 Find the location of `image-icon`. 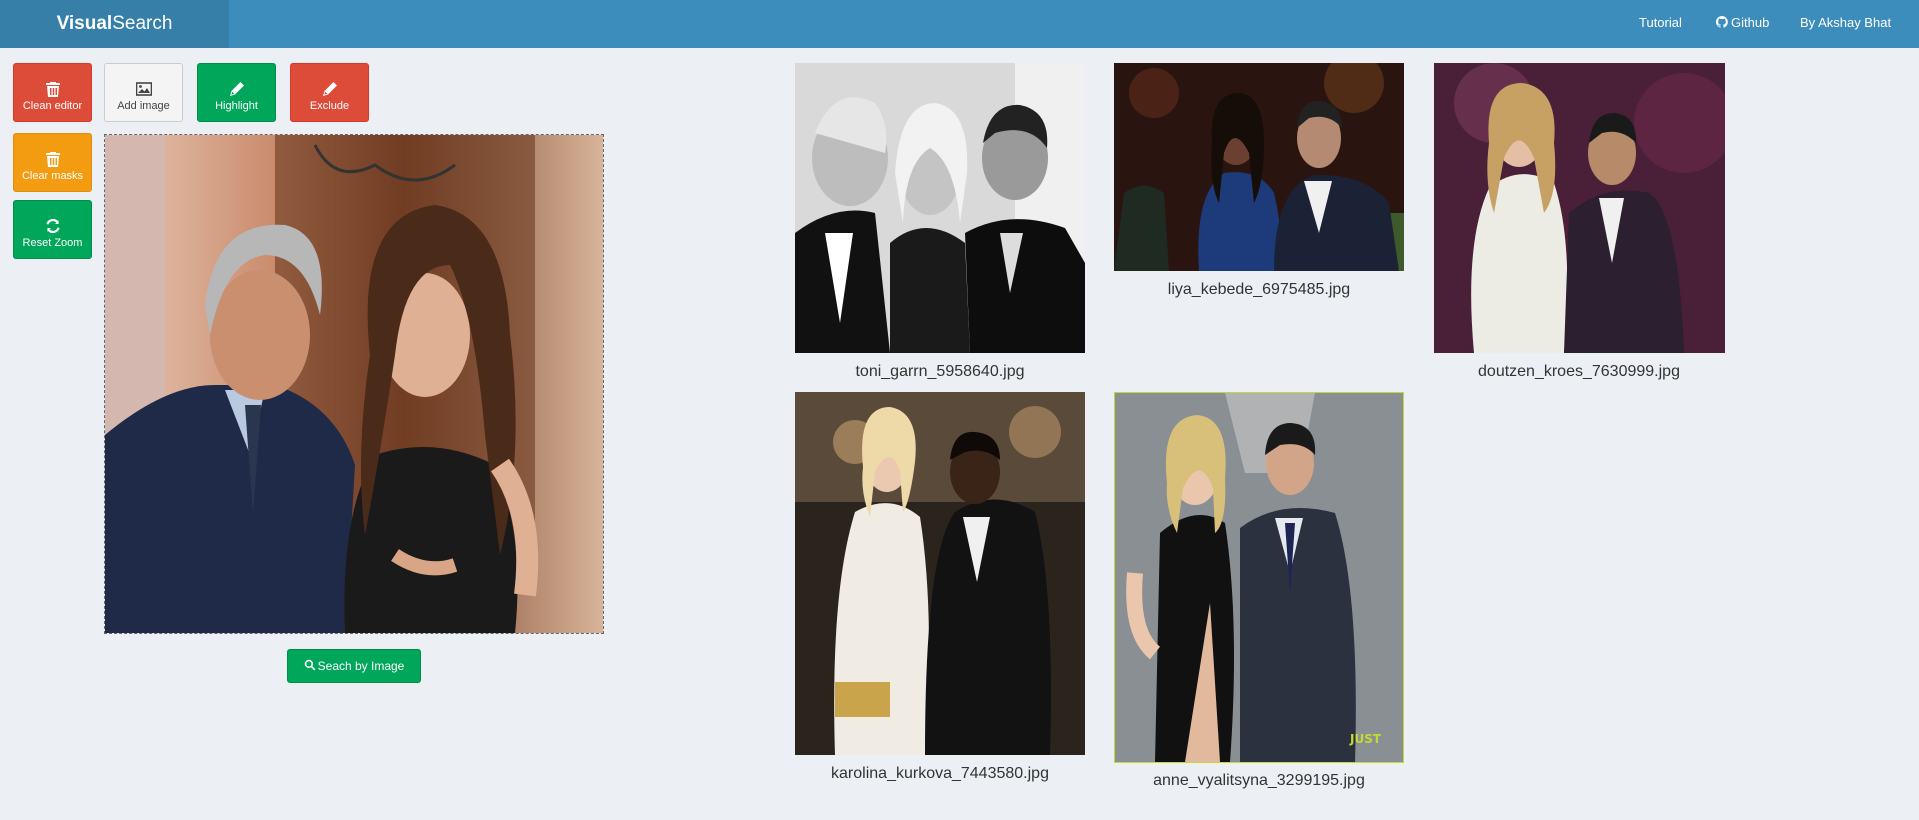

image-icon is located at coordinates (143, 89).